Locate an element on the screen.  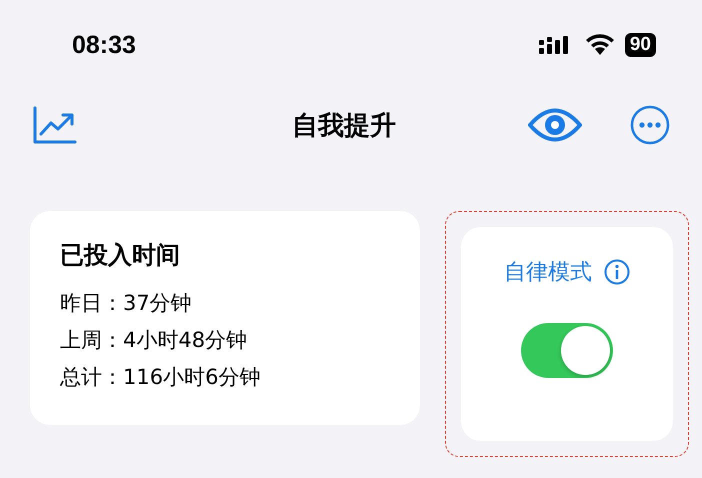
wifi-icon is located at coordinates (599, 45).